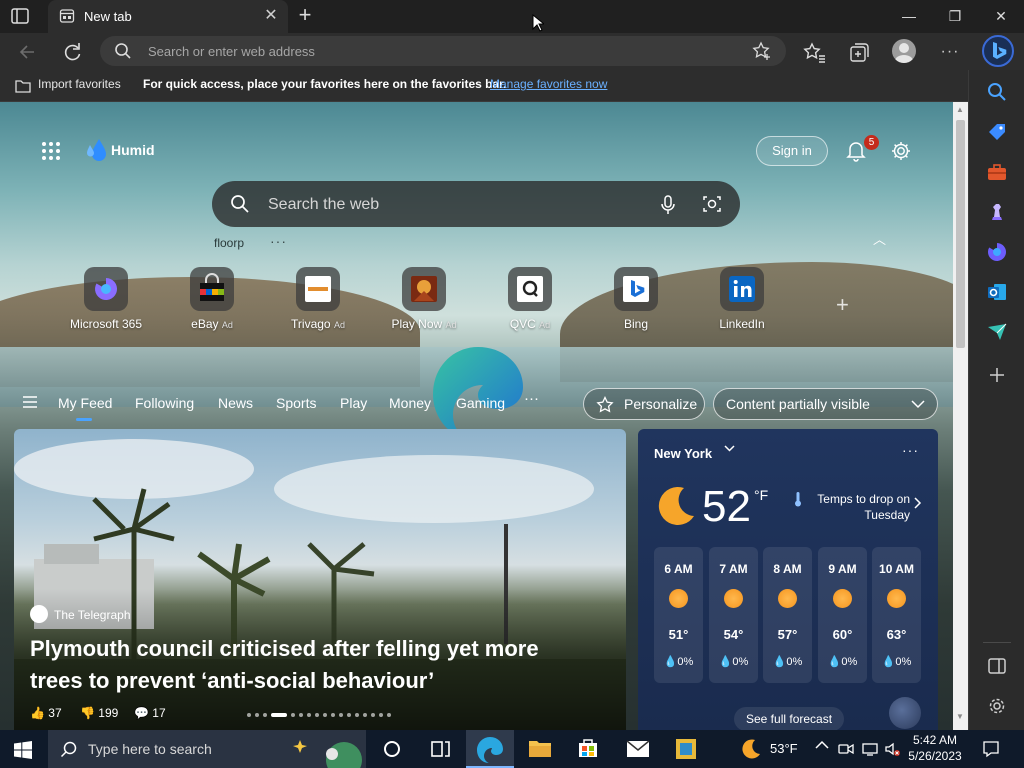  Describe the element at coordinates (784, 748) in the screenshot. I see `tray-temperature: 53°F` at that location.